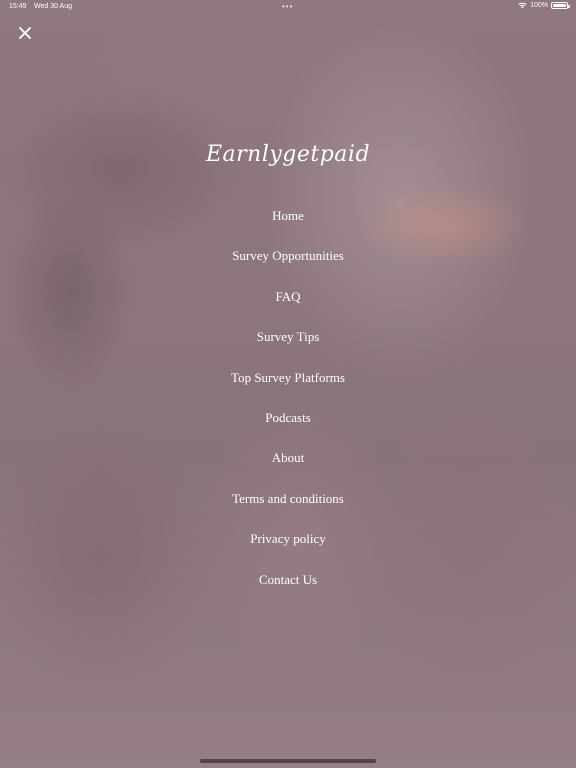 Image resolution: width=576 pixels, height=768 pixels. I want to click on nav-item-faq: FAQ, so click(288, 308).